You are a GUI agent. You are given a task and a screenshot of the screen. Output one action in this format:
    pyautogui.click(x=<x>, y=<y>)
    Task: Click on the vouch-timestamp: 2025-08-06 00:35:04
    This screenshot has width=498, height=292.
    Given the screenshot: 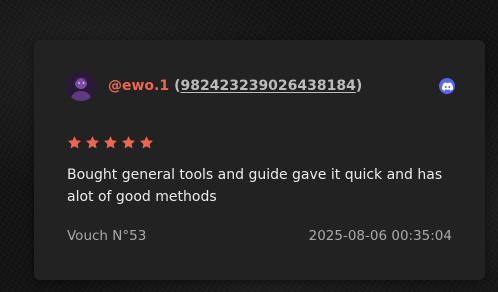 What is the action you would take?
    pyautogui.click(x=380, y=236)
    